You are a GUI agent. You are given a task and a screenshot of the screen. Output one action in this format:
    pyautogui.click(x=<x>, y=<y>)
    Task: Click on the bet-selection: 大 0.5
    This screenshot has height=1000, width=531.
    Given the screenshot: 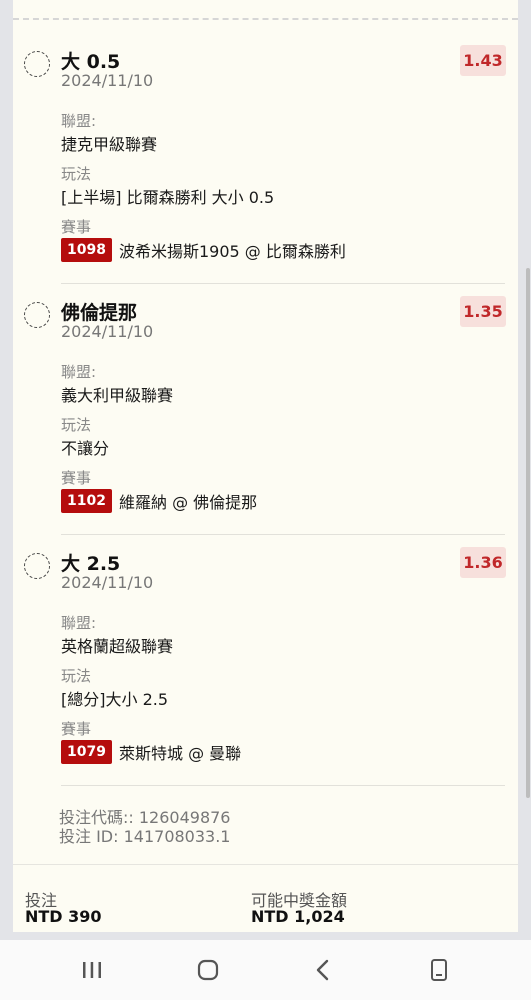 What is the action you would take?
    pyautogui.click(x=91, y=62)
    